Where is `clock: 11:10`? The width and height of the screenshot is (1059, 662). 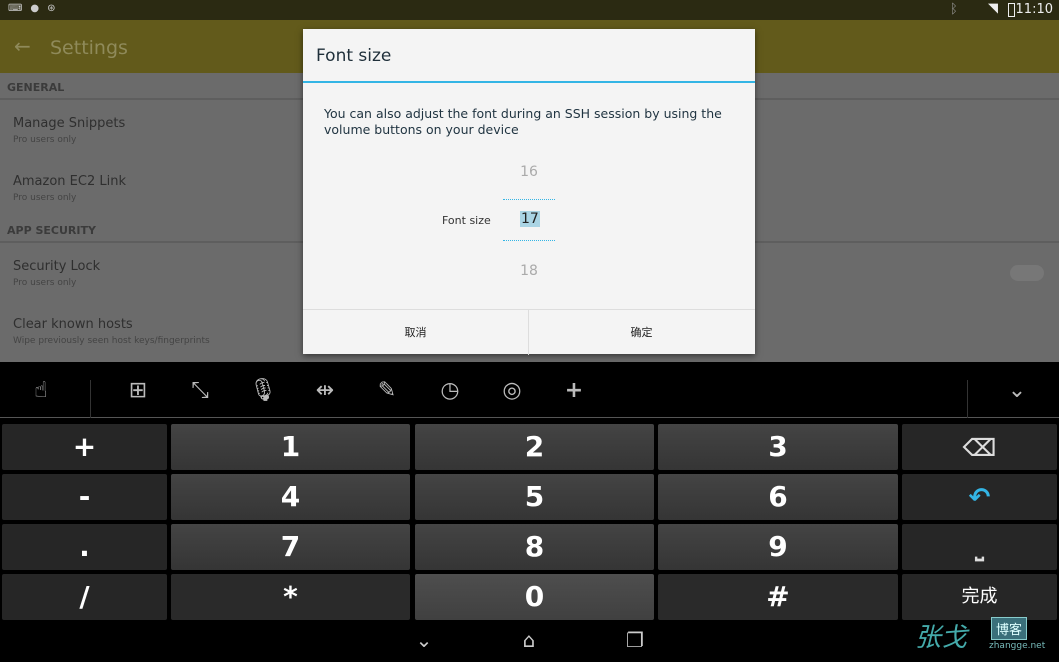
clock: 11:10 is located at coordinates (1034, 9).